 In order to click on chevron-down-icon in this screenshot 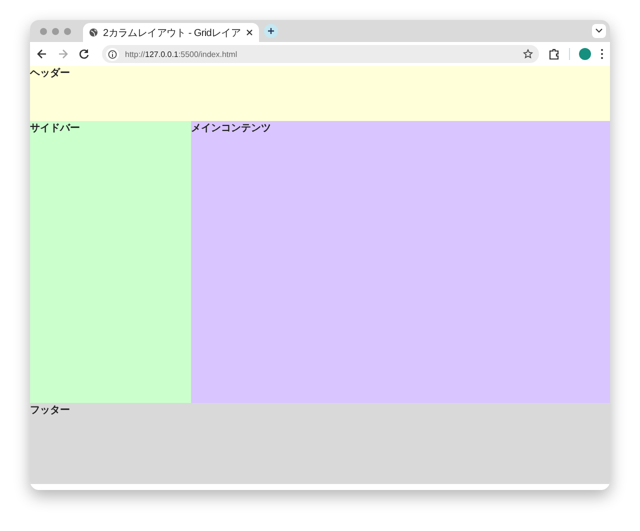, I will do `click(599, 31)`.